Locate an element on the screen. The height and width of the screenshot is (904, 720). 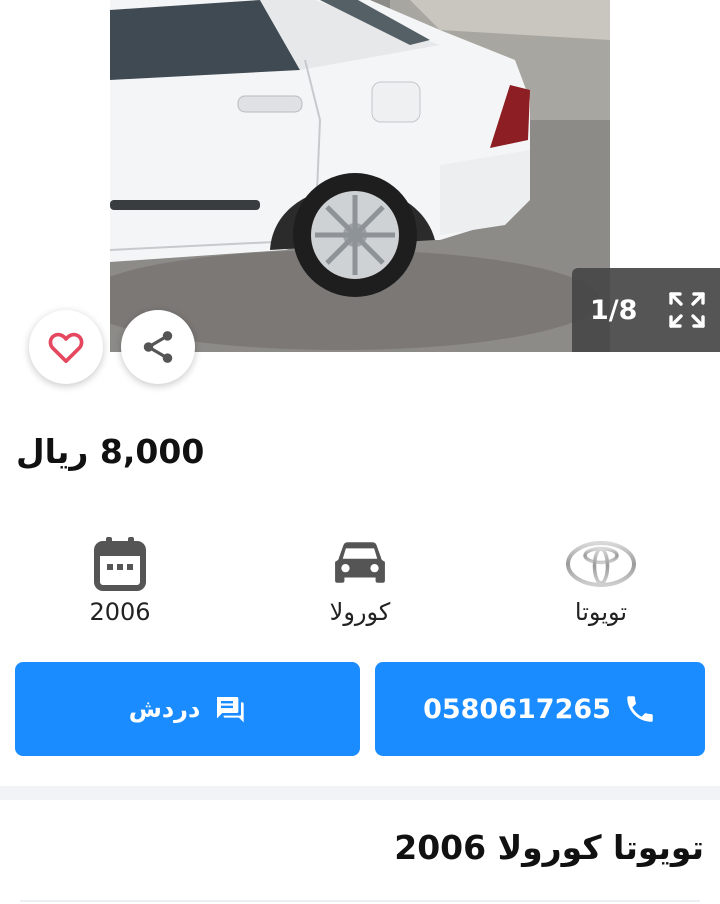
share-button is located at coordinates (158, 347).